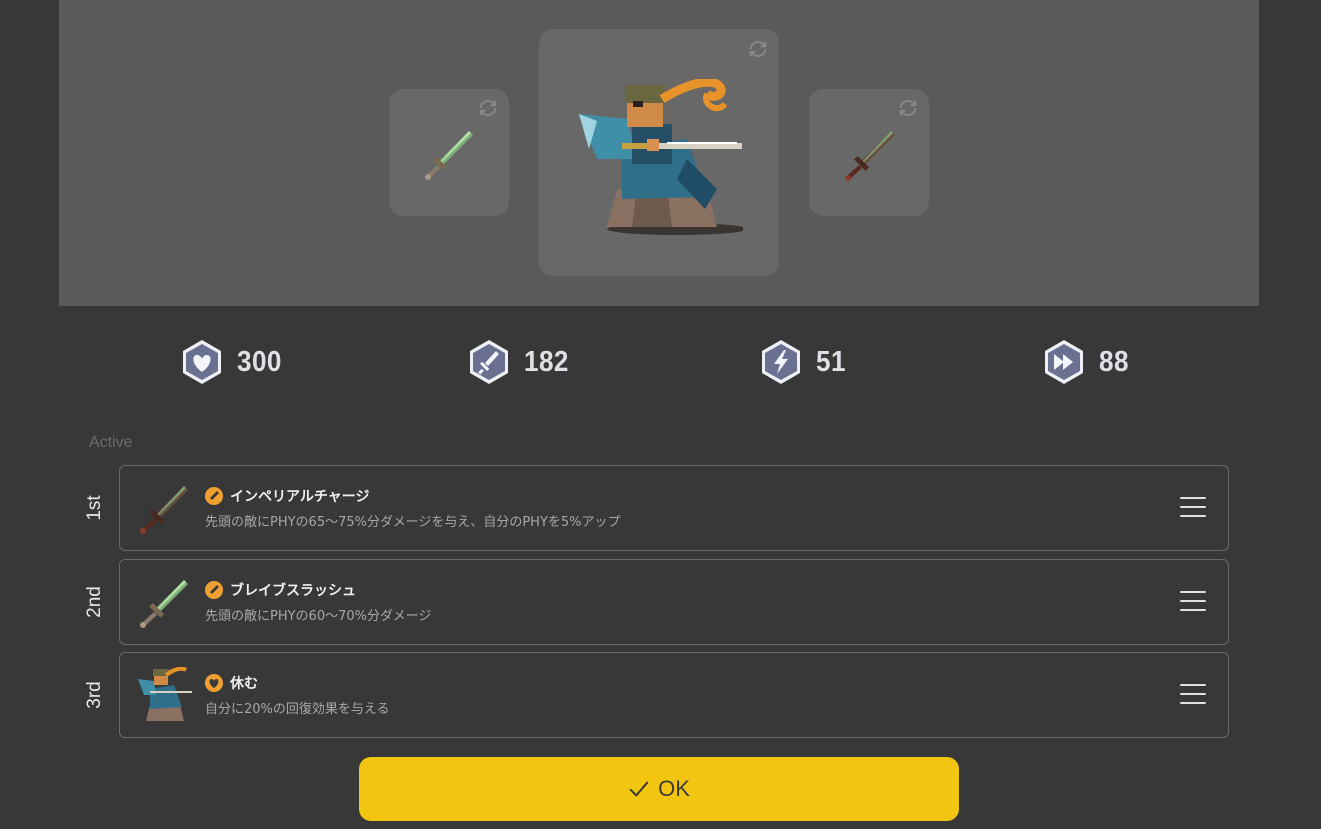 This screenshot has width=1321, height=829. What do you see at coordinates (94, 508) in the screenshot?
I see `skill-rank: 1st` at bounding box center [94, 508].